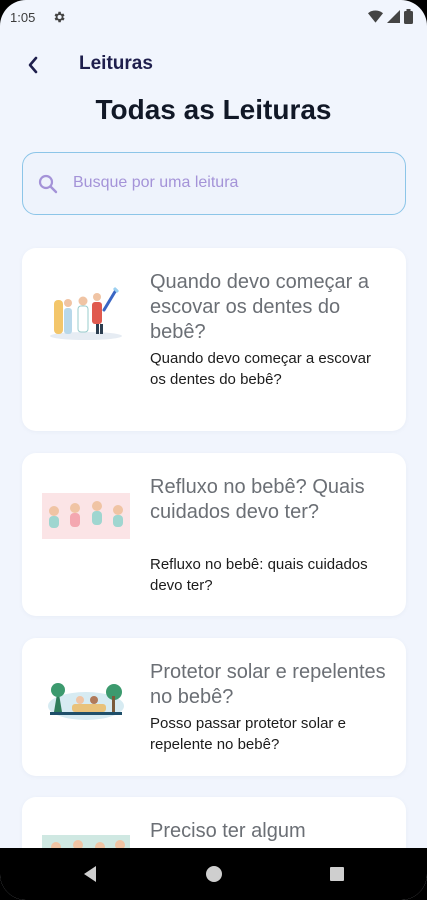  I want to click on status-icons, so click(390, 16).